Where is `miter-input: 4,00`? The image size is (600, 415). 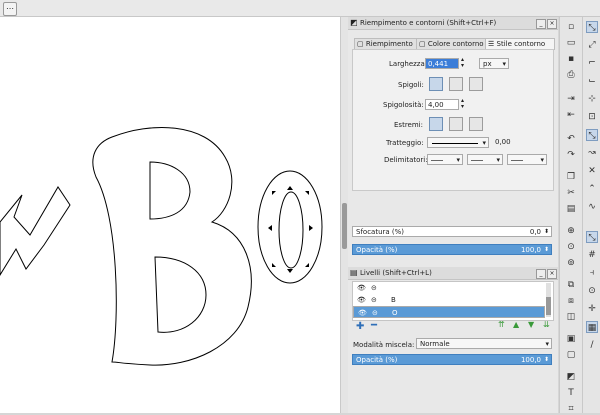
miter-input: 4,00 is located at coordinates (442, 104).